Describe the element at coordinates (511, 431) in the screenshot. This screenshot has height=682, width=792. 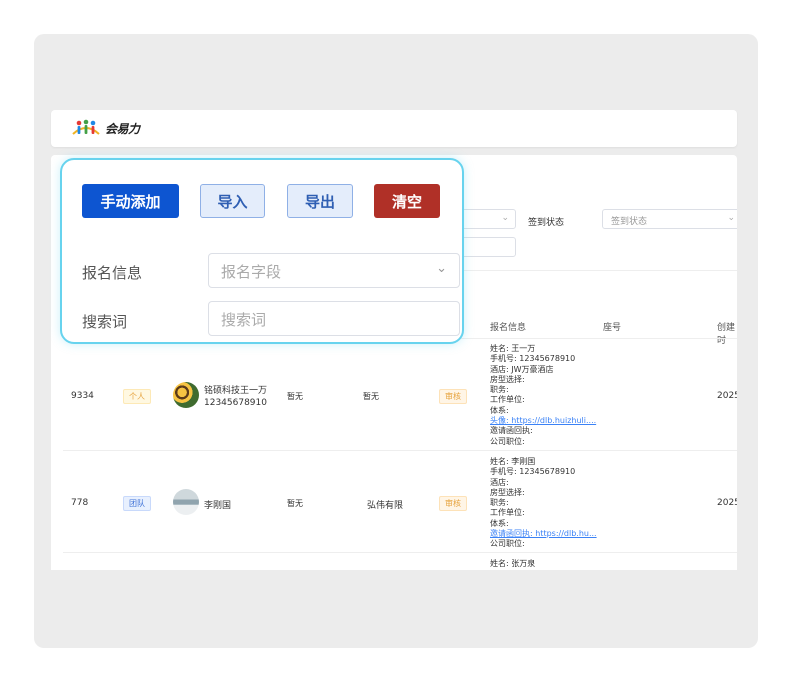
I see `info-line: 邀请函回执:` at that location.